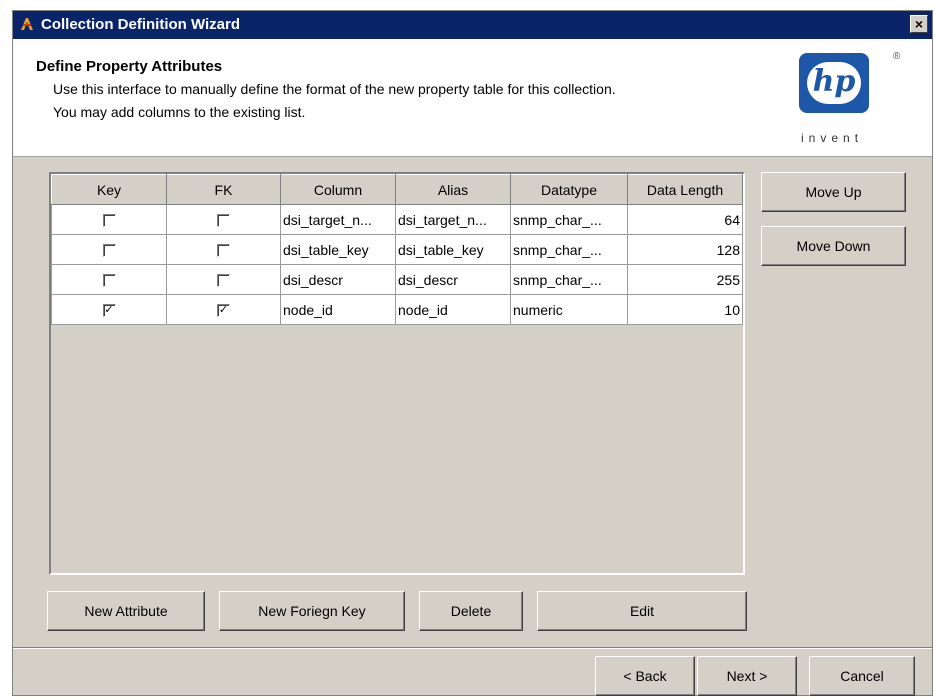 This screenshot has width=935, height=699. What do you see at coordinates (338, 279) in the screenshot?
I see `column-cell: dsi_descr` at bounding box center [338, 279].